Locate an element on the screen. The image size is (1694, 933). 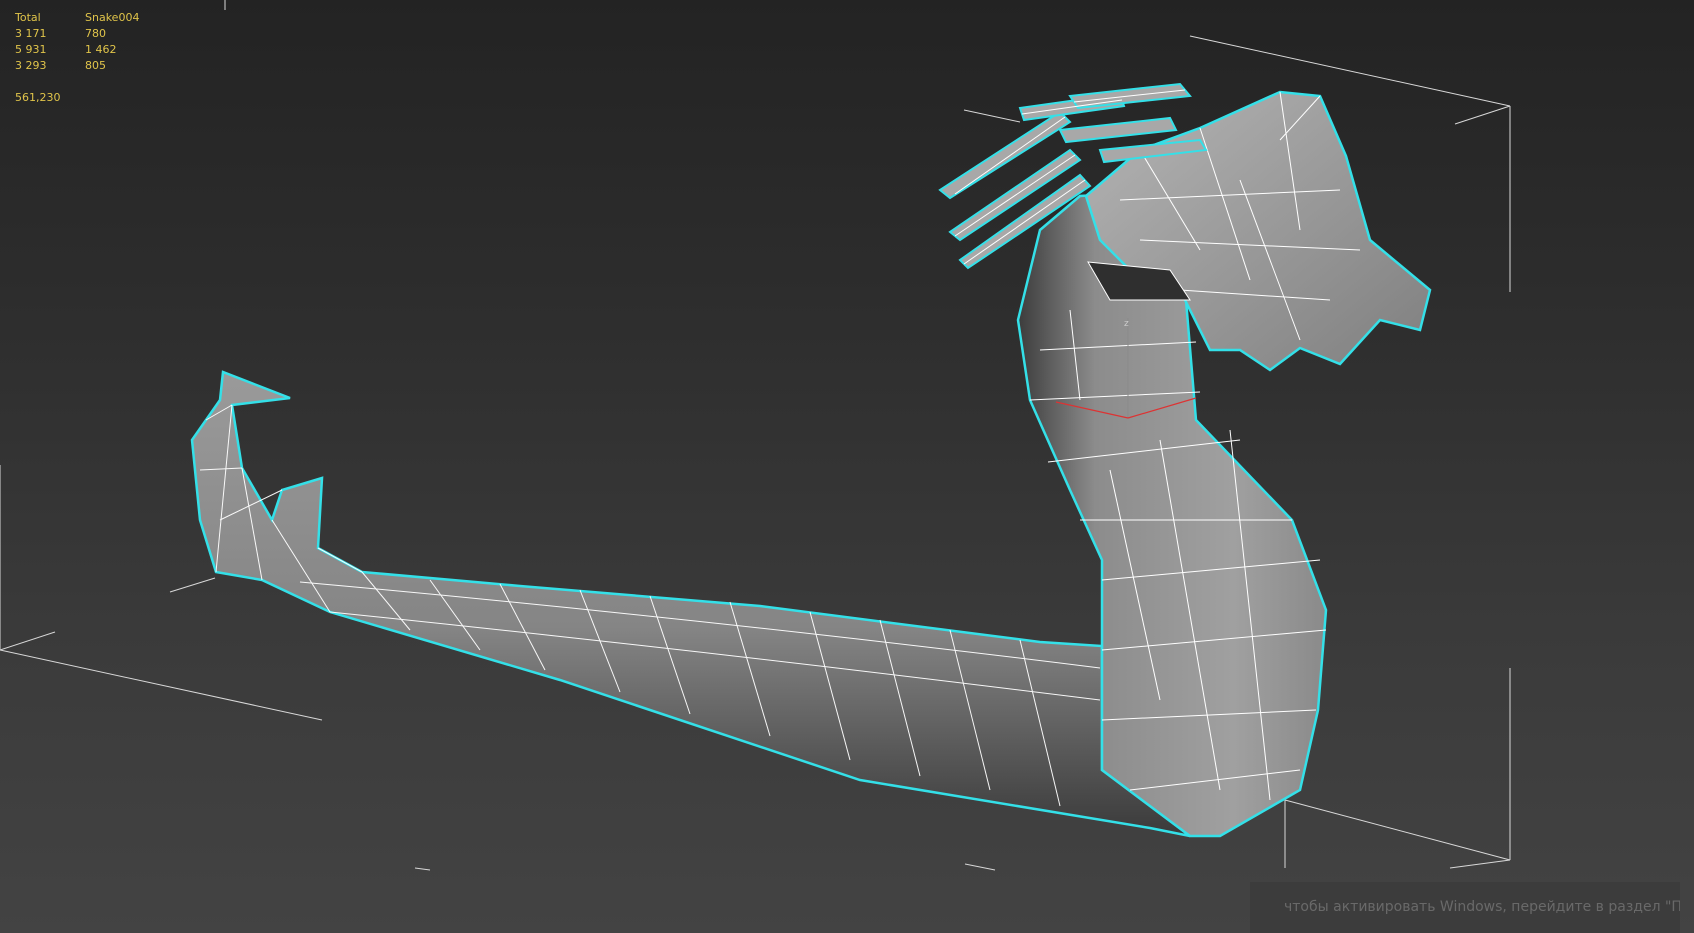
stats-row: 5 931 1 462 is located at coordinates (90, 50).